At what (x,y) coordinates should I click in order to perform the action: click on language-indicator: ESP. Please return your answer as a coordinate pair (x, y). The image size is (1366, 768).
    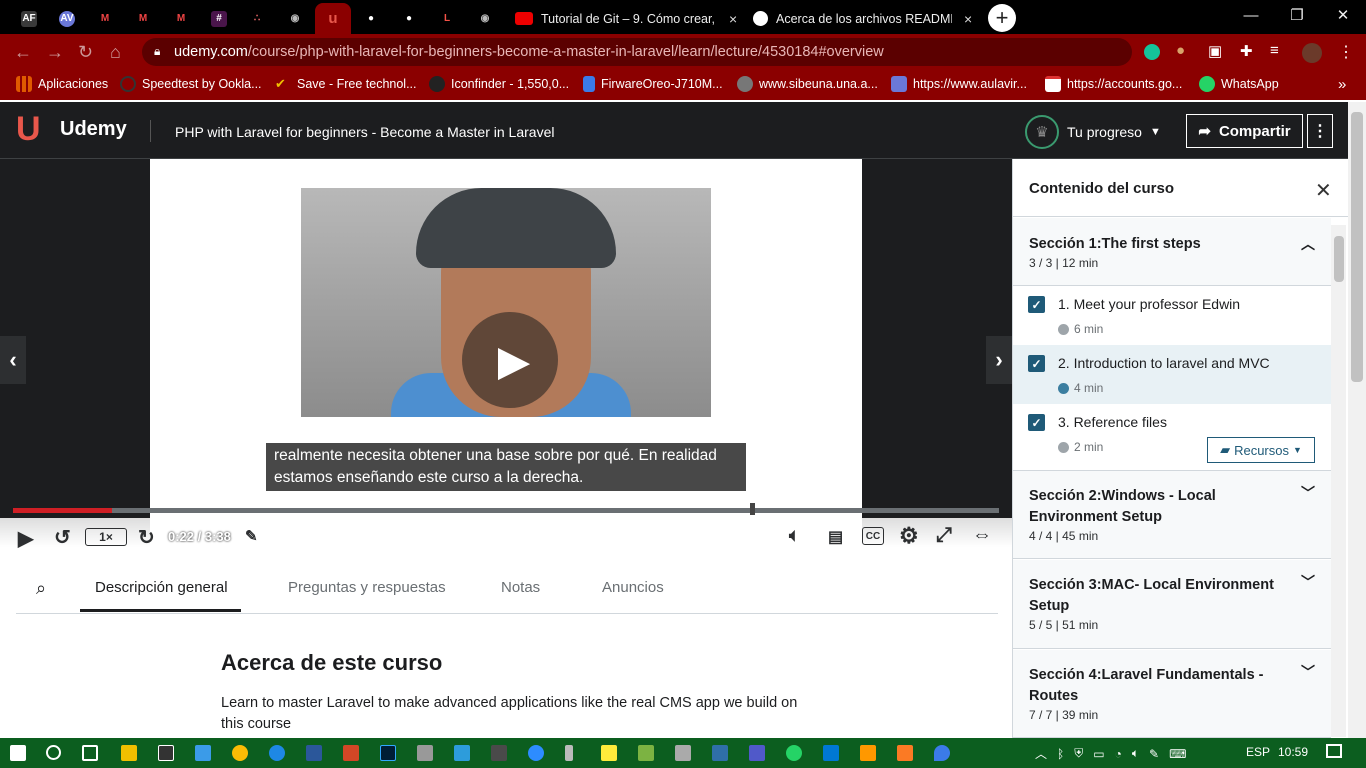
    Looking at the image, I should click on (1258, 752).